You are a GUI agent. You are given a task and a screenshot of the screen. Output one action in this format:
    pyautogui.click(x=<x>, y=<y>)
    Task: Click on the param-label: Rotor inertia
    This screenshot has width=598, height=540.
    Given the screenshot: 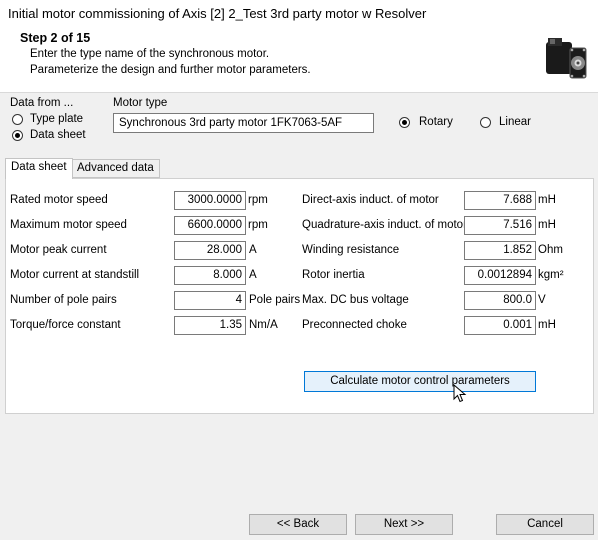 What is the action you would take?
    pyautogui.click(x=333, y=275)
    